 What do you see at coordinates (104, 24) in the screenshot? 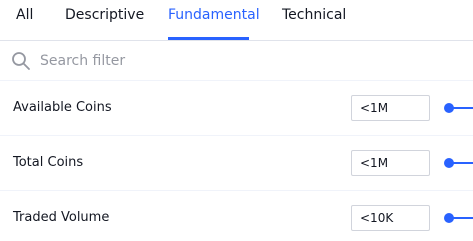
I see `tab-descriptive: Descriptive` at bounding box center [104, 24].